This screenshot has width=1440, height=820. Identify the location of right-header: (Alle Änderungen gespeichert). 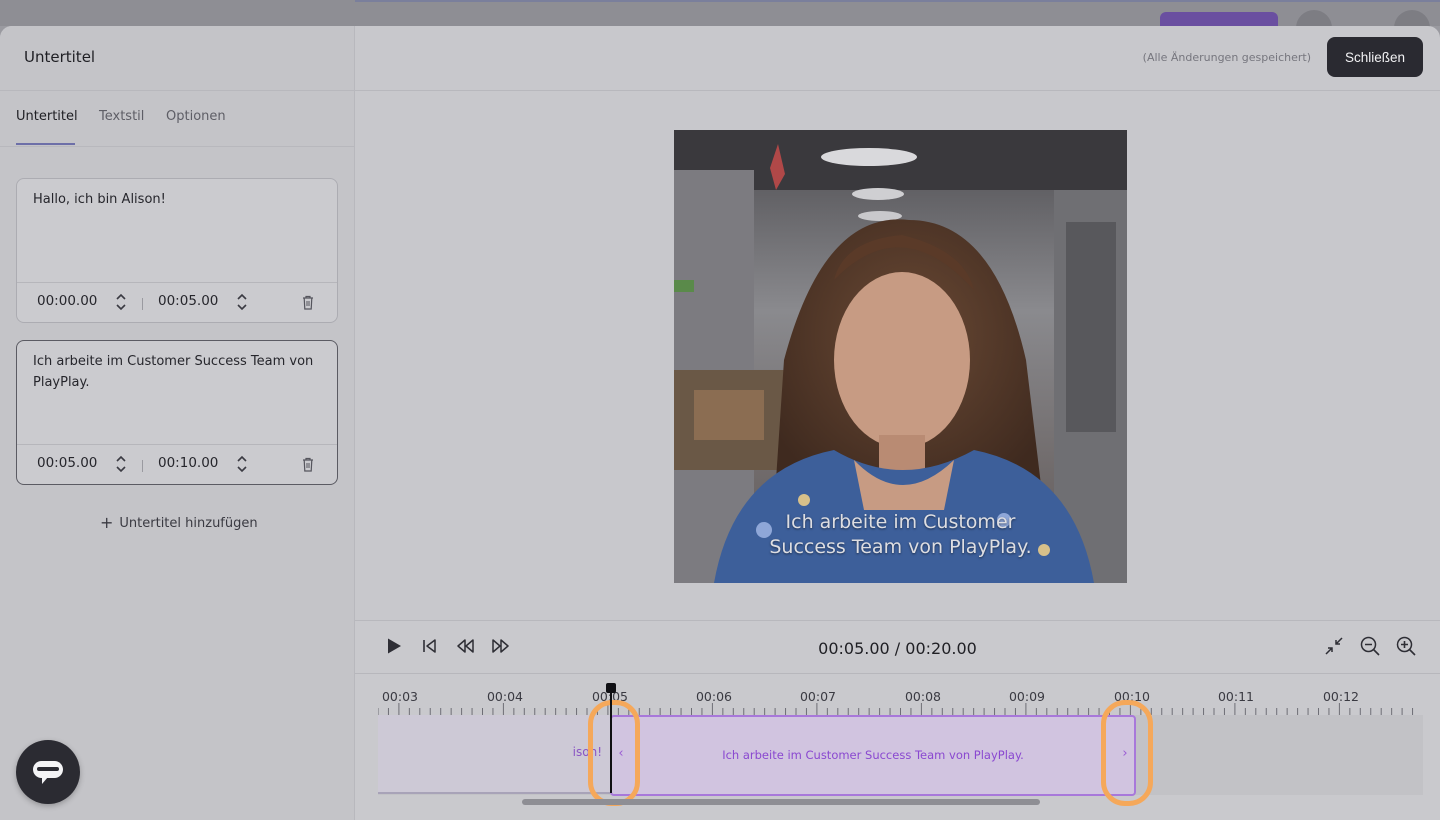
(897, 58).